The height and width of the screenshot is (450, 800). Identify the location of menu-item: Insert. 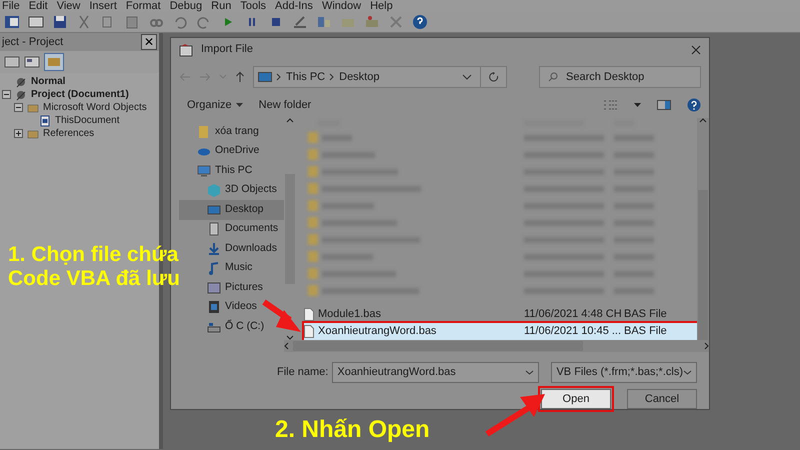
(105, 6).